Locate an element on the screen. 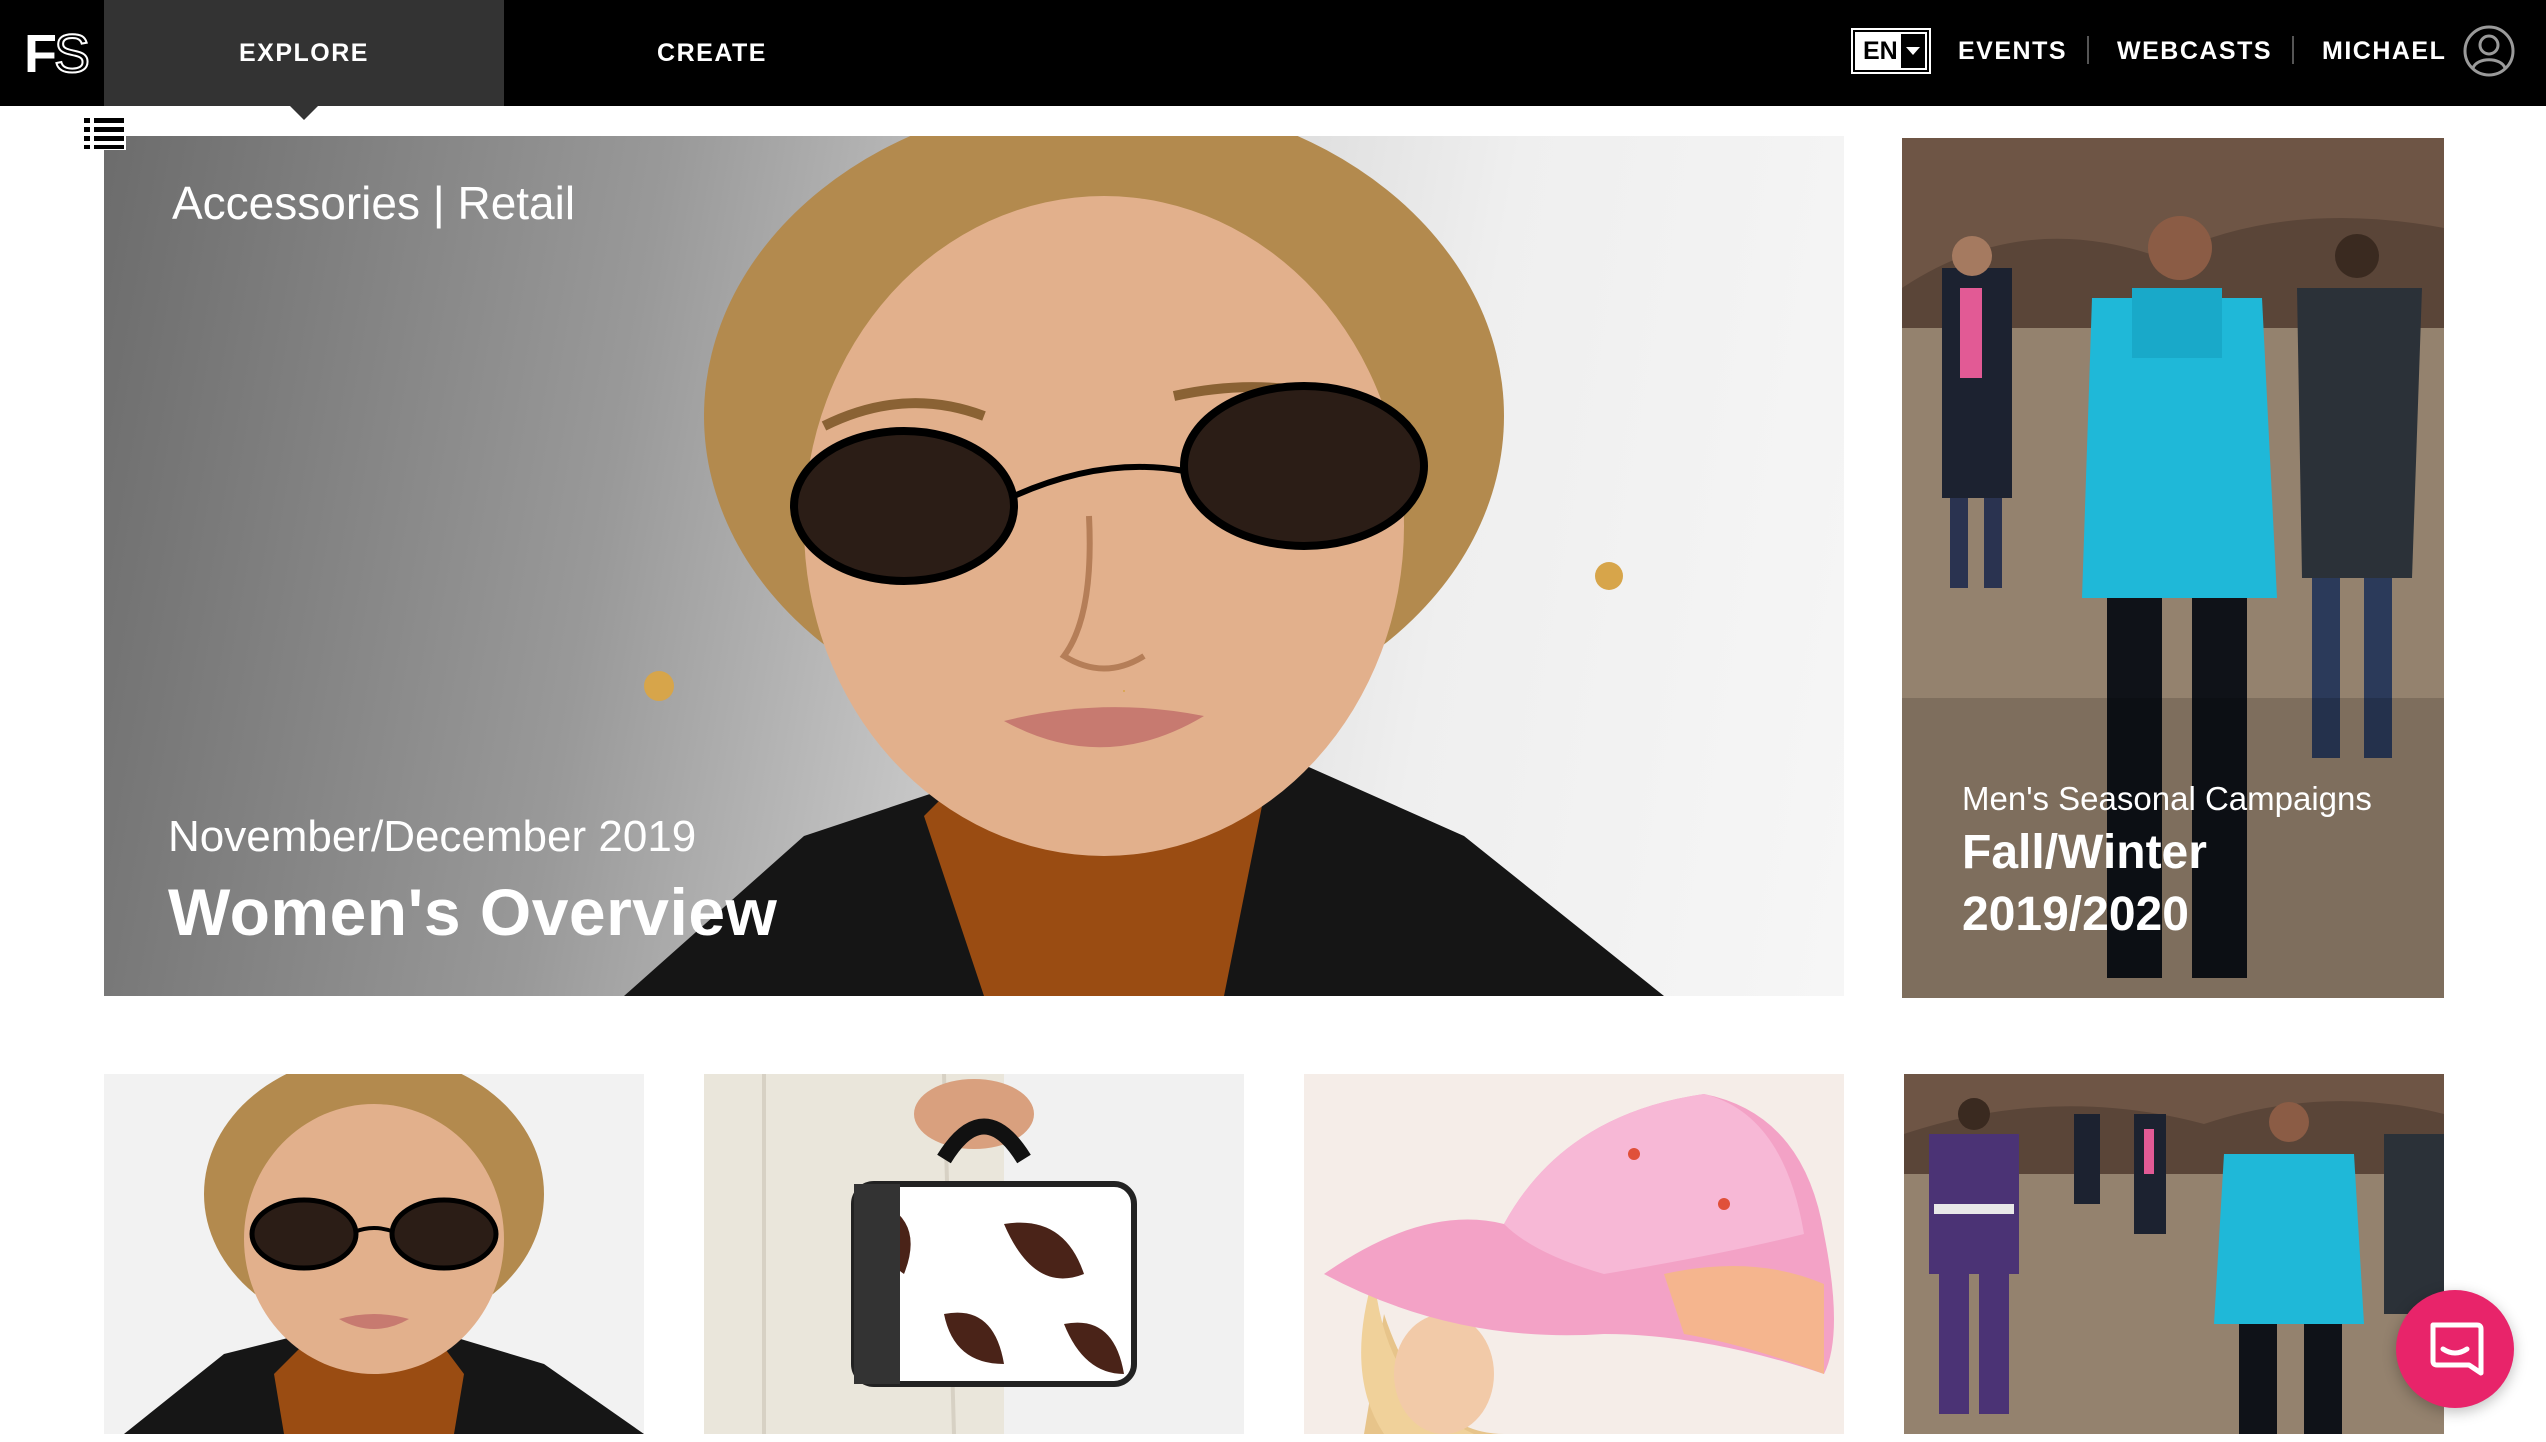  hero-title: Women's Overview is located at coordinates (473, 912).